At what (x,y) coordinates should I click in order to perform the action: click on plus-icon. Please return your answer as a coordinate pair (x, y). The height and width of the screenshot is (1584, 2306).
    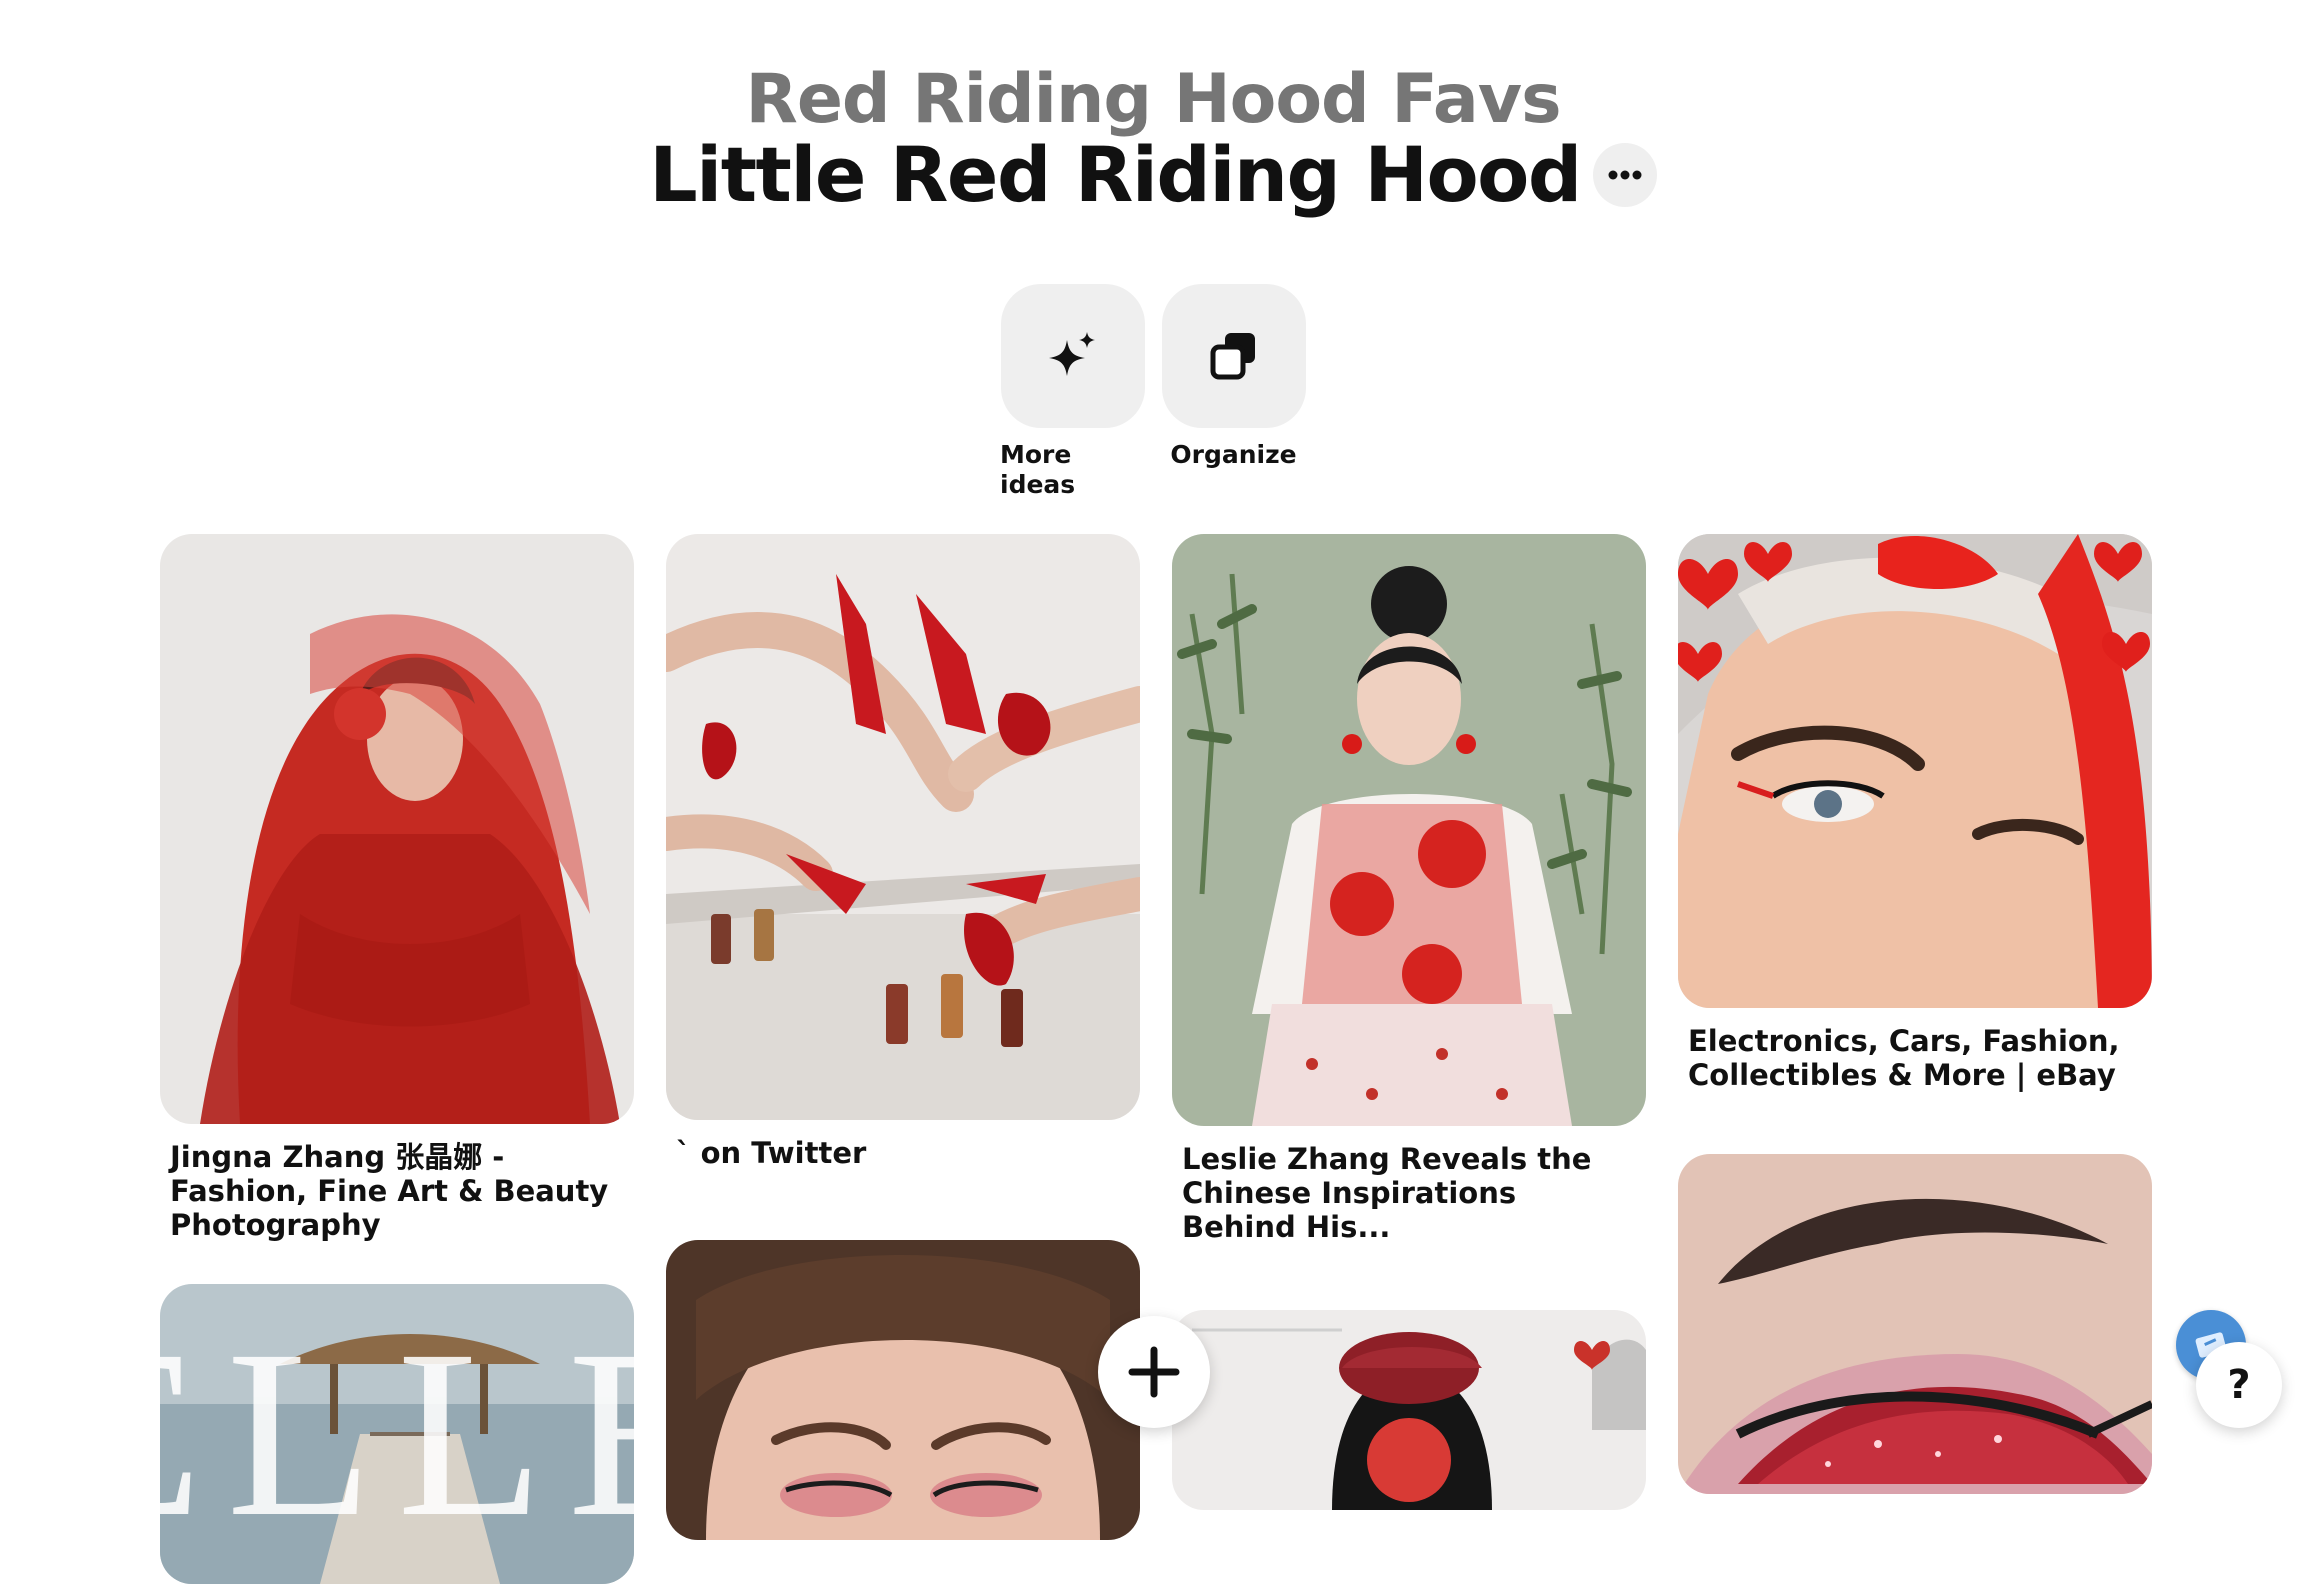
    Looking at the image, I should click on (1154, 1372).